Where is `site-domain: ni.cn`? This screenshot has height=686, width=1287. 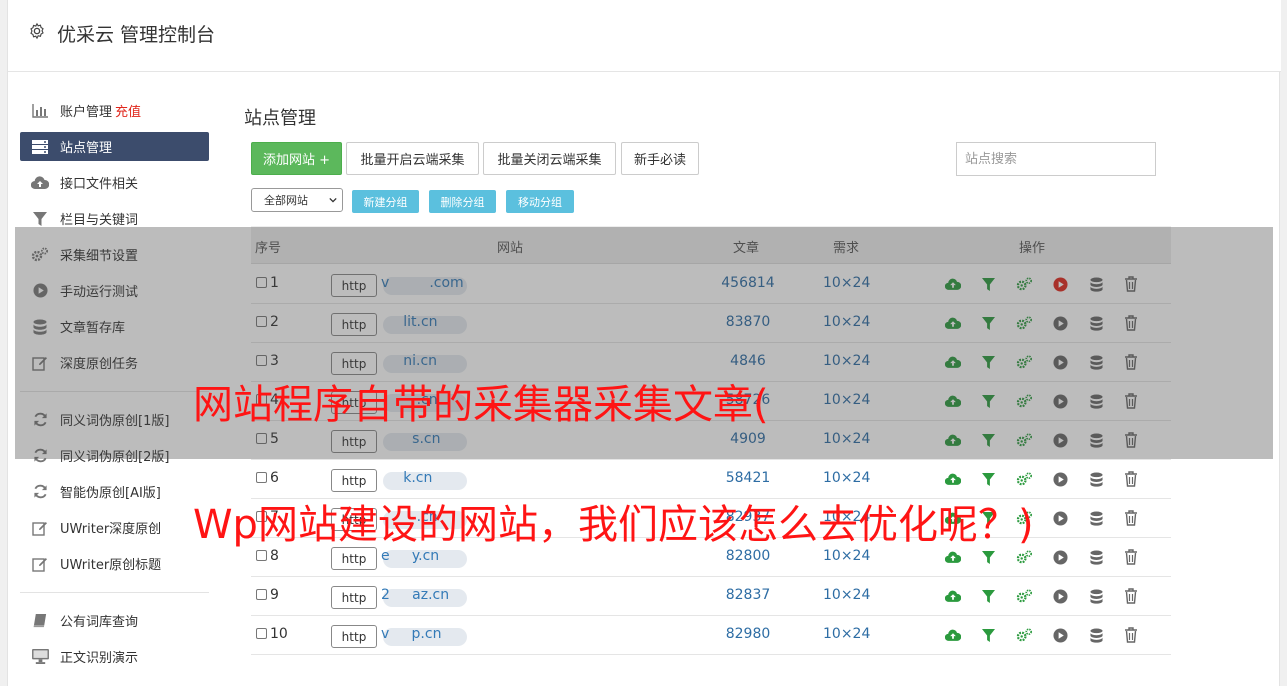 site-domain: ni.cn is located at coordinates (409, 361).